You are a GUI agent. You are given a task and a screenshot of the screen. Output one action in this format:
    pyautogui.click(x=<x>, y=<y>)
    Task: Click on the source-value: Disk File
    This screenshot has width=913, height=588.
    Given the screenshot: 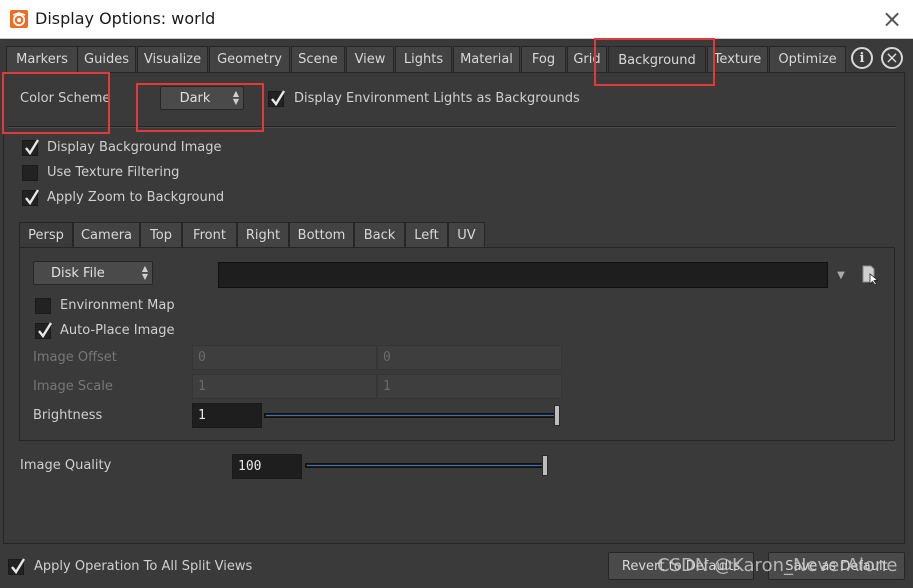 What is the action you would take?
    pyautogui.click(x=78, y=273)
    